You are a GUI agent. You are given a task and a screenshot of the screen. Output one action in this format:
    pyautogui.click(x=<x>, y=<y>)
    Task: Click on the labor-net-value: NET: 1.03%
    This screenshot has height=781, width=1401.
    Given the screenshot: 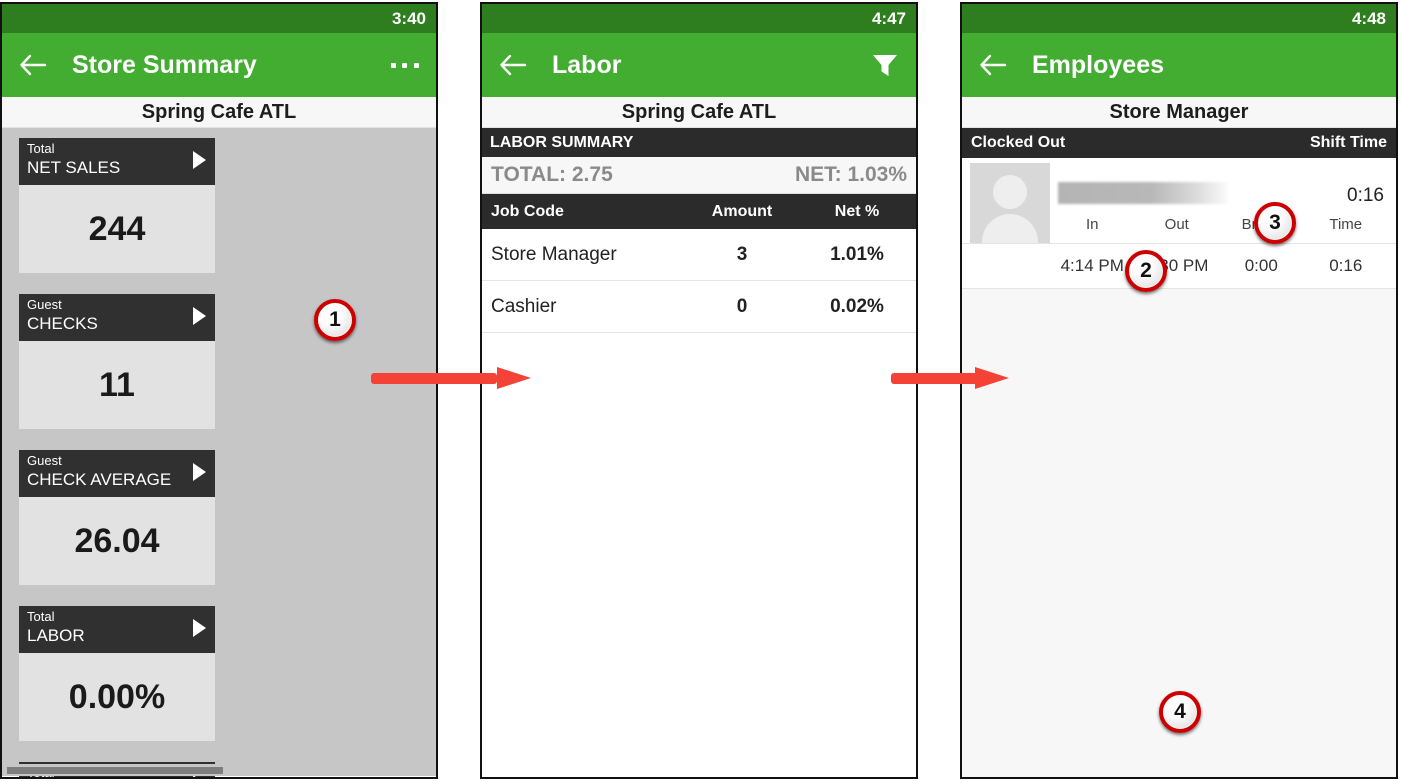 What is the action you would take?
    pyautogui.click(x=850, y=174)
    